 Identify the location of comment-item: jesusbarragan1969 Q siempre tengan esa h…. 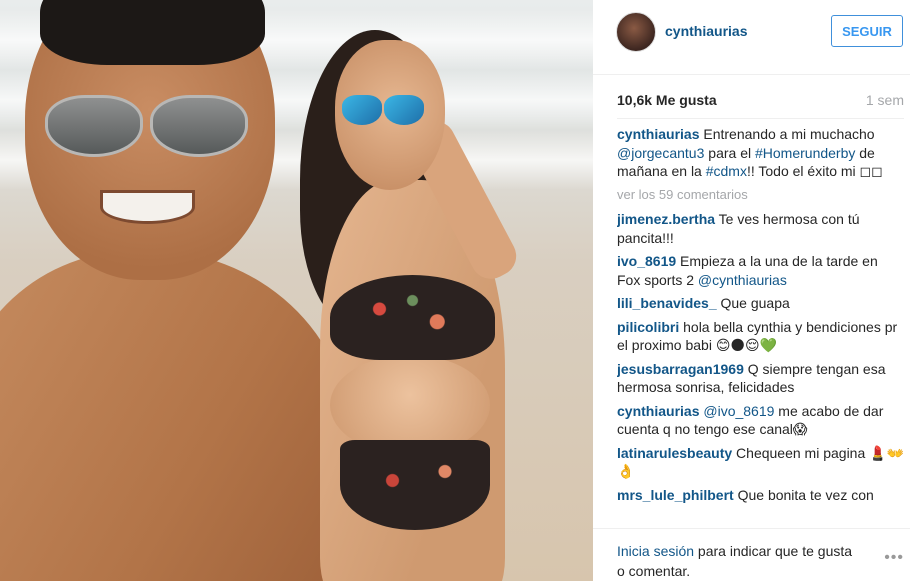
(760, 378).